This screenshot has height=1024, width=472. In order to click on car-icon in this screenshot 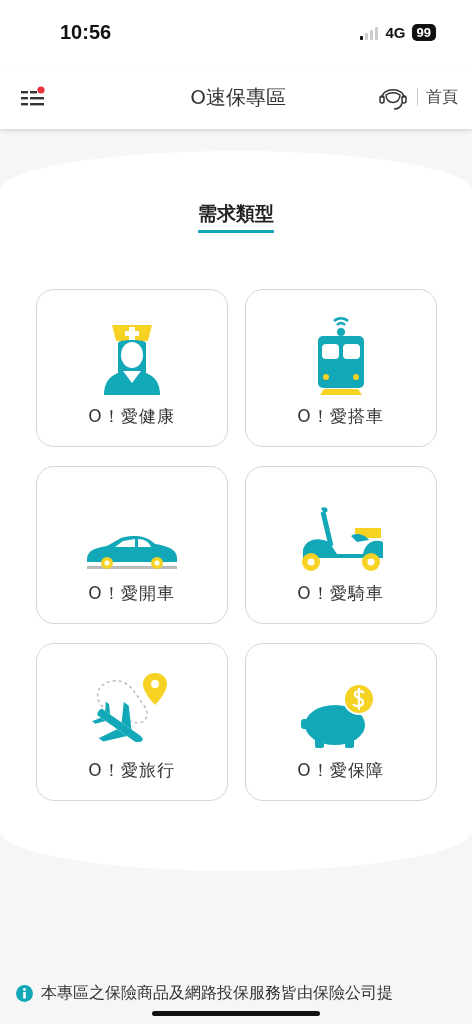, I will do `click(131, 553)`.